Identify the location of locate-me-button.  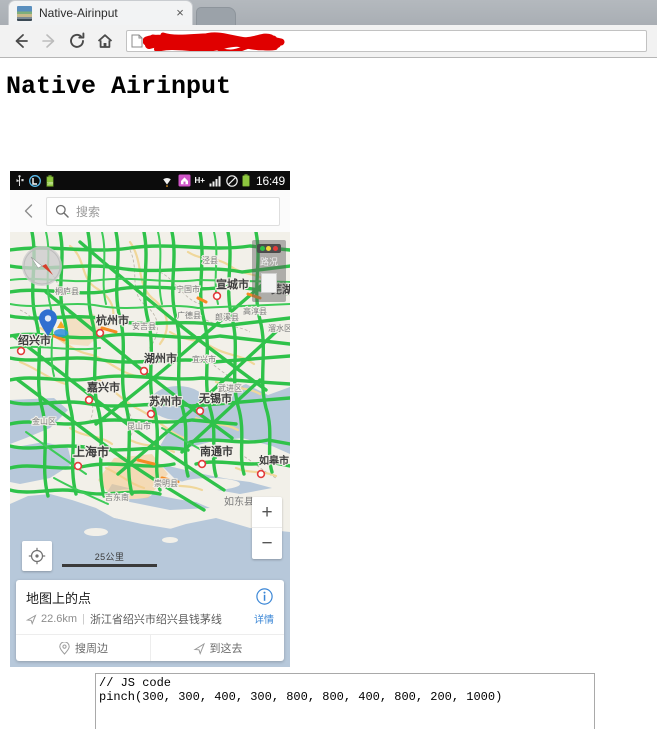
(37, 556).